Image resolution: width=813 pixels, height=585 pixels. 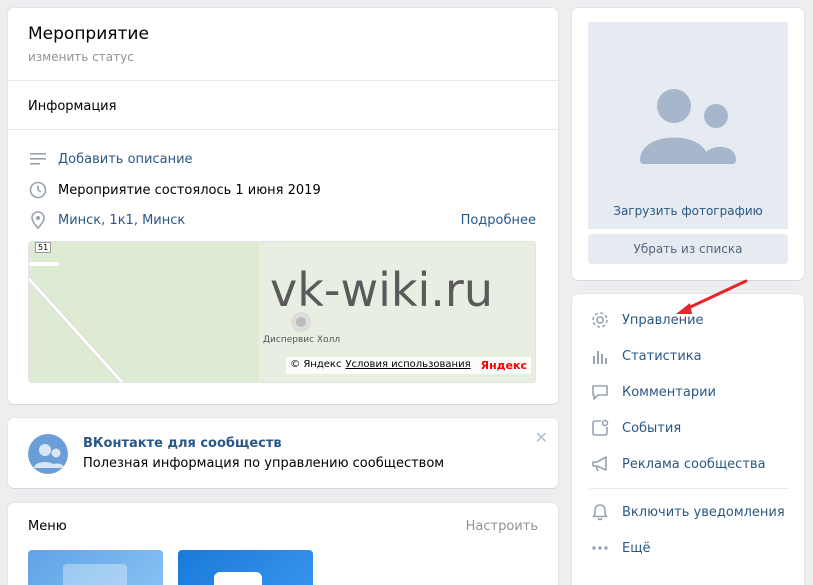 What do you see at coordinates (38, 159) in the screenshot?
I see `text-lines-icon` at bounding box center [38, 159].